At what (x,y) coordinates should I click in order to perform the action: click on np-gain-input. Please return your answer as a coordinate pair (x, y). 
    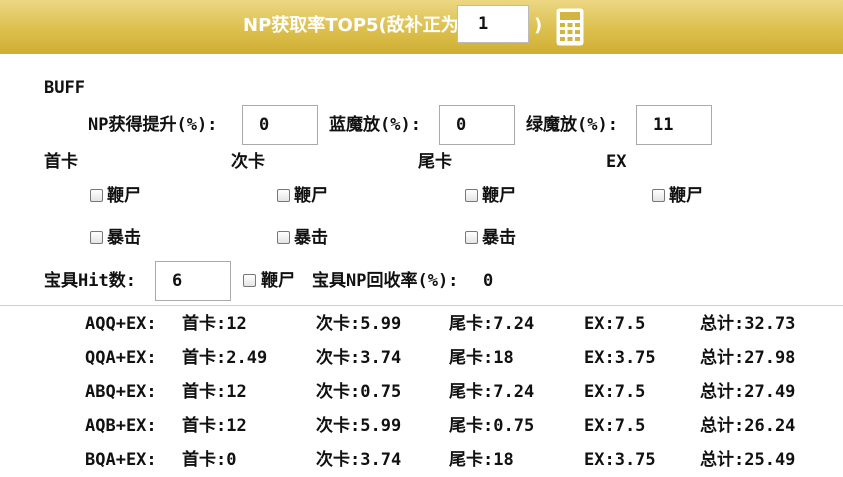
    Looking at the image, I should click on (280, 125).